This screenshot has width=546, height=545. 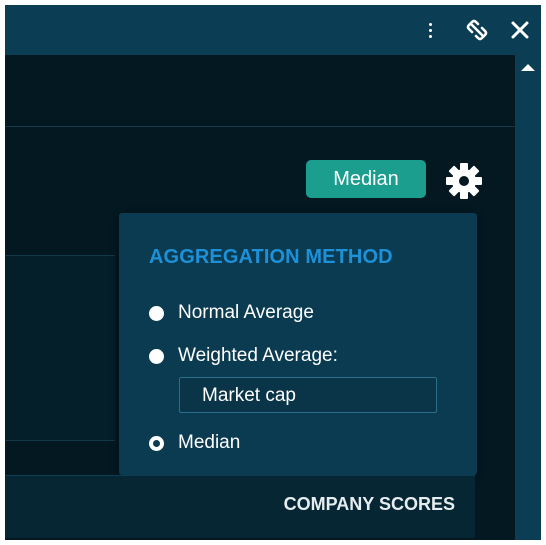 I want to click on radio-median, so click(x=156, y=443).